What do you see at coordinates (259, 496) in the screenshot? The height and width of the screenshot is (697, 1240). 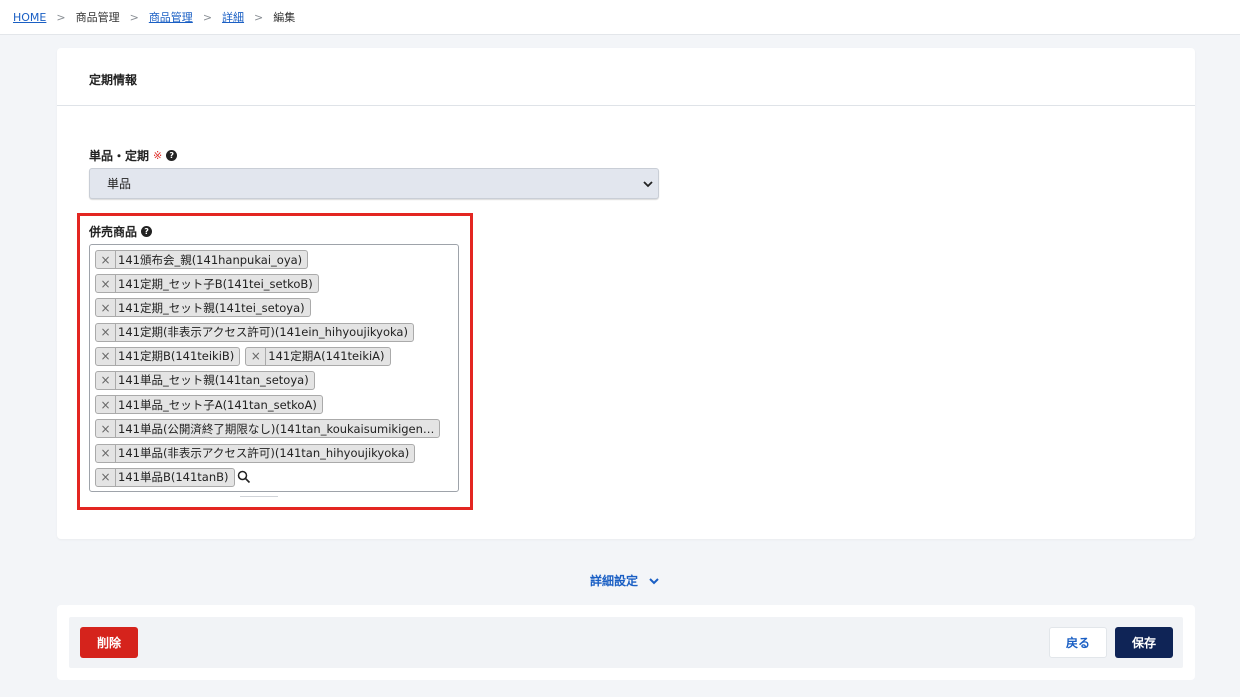 I see `resize-handle` at bounding box center [259, 496].